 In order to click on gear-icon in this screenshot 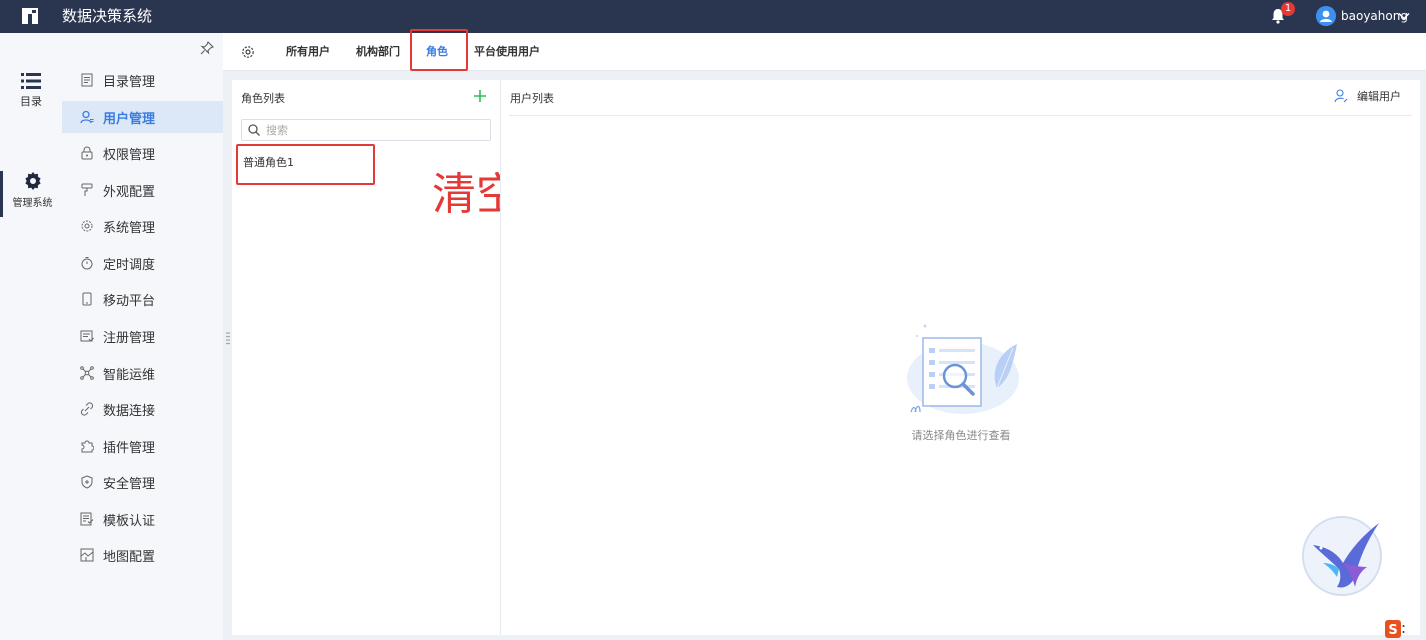, I will do `click(32, 181)`.